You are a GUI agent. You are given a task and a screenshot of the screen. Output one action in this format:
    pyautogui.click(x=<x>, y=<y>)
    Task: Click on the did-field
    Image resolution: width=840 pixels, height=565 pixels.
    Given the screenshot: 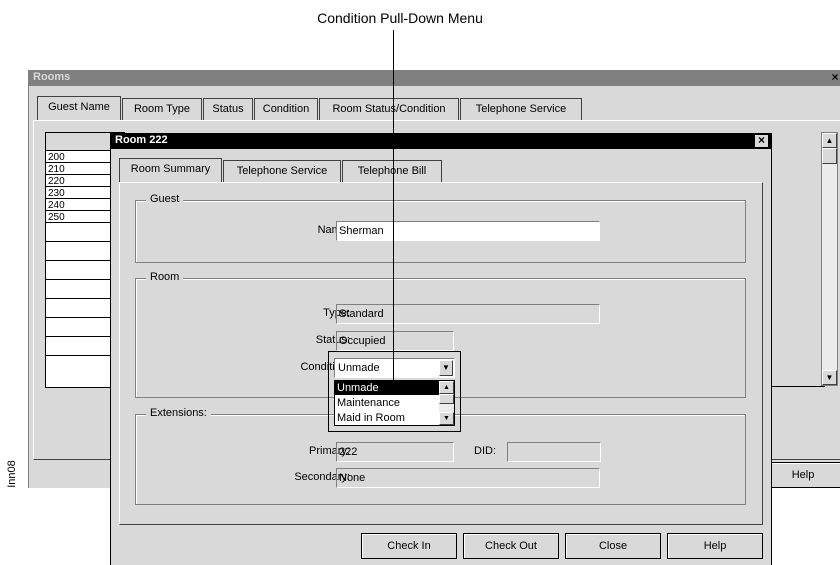 What is the action you would take?
    pyautogui.click(x=554, y=452)
    